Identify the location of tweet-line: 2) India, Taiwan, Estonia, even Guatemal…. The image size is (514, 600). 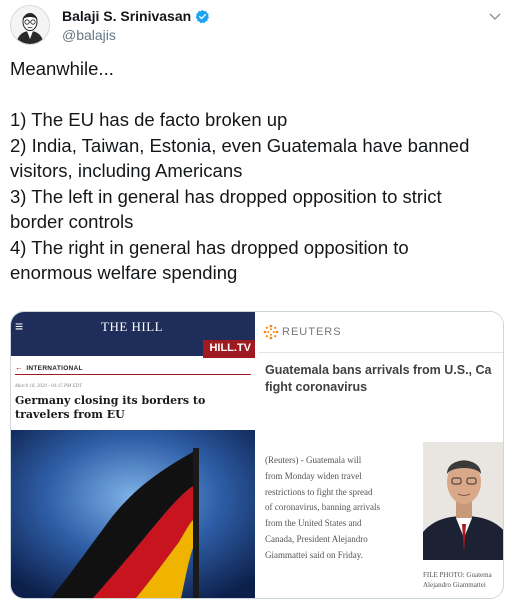
(240, 145).